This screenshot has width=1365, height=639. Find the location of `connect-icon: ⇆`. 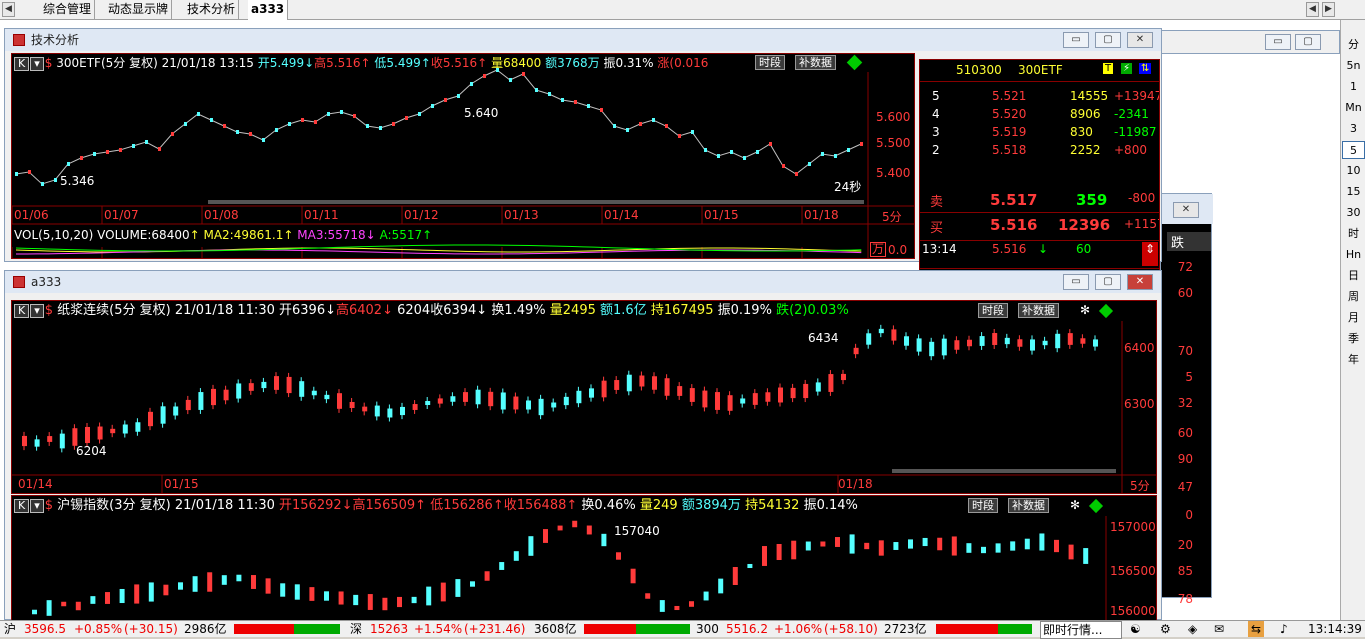

connect-icon: ⇆ is located at coordinates (1256, 629).